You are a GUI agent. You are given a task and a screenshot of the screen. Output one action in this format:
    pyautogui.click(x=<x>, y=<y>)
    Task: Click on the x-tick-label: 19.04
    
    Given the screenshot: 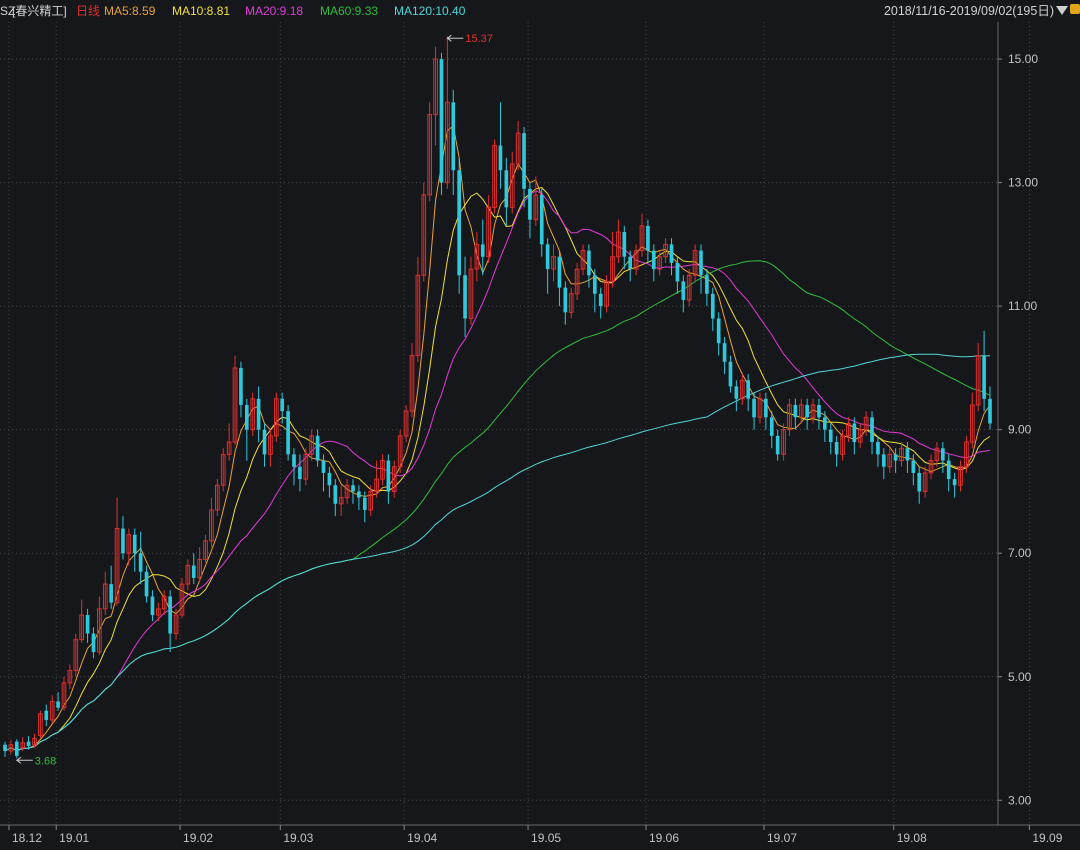 What is the action you would take?
    pyautogui.click(x=422, y=838)
    